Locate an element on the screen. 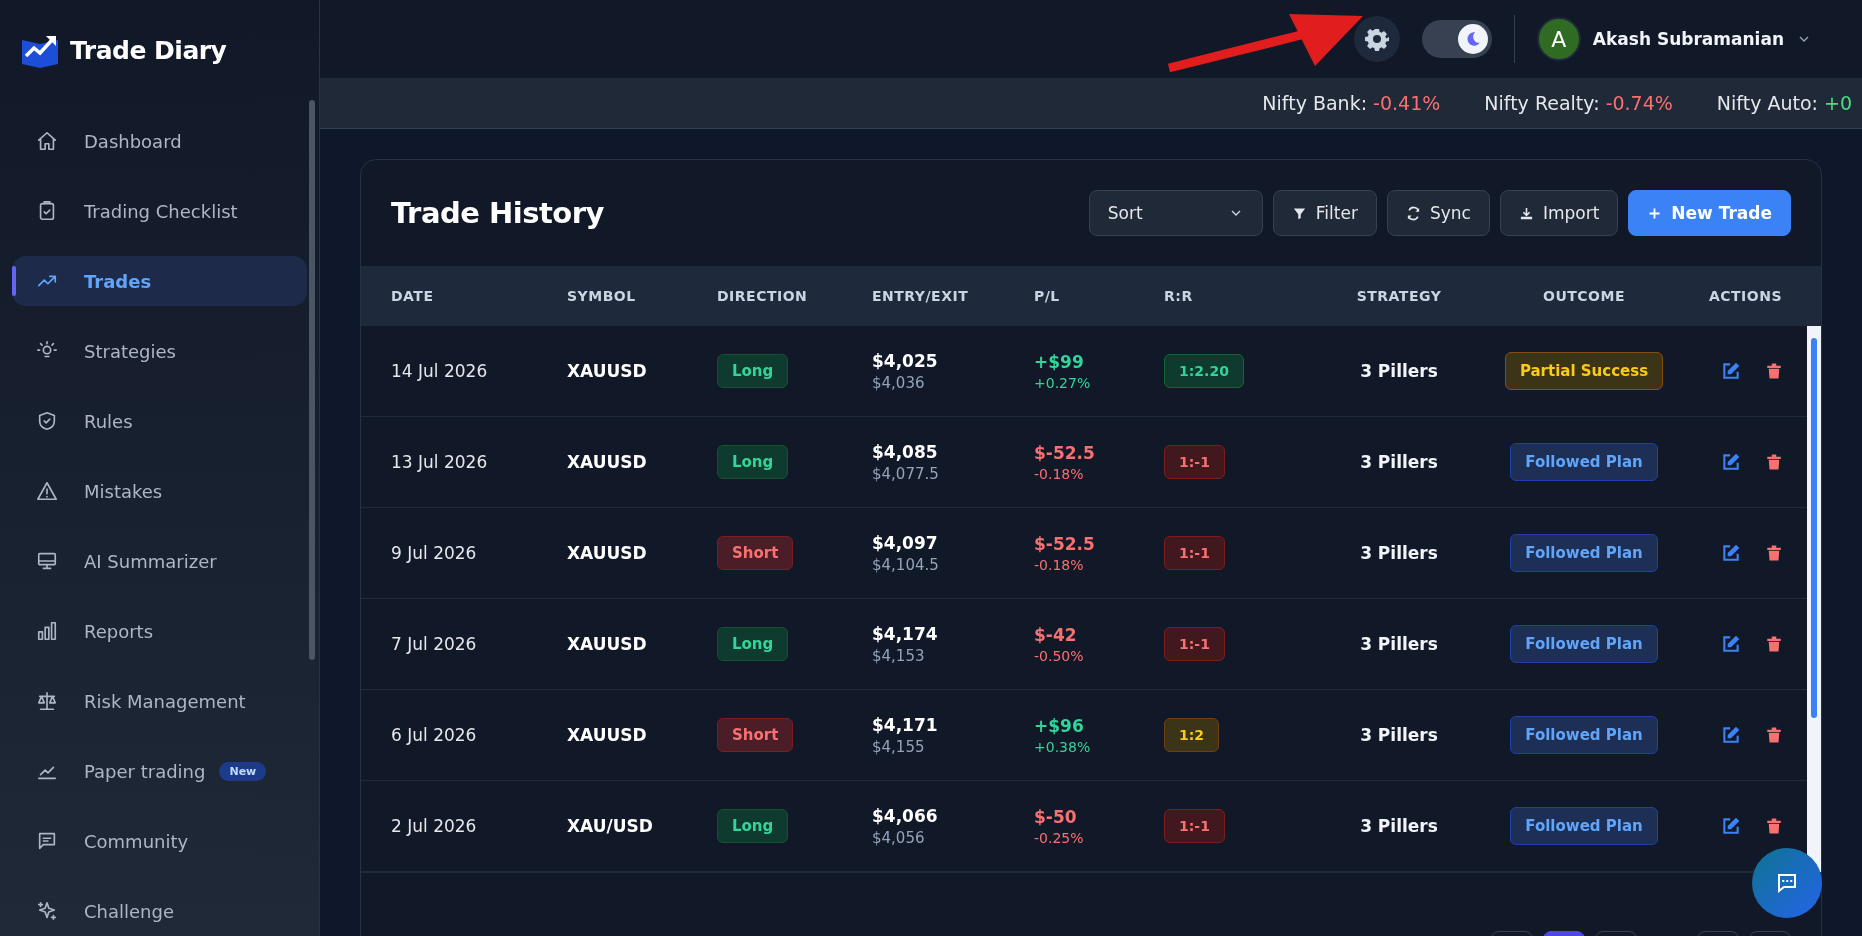 The width and height of the screenshot is (1862, 936). entry-price: $4,066 is located at coordinates (905, 815).